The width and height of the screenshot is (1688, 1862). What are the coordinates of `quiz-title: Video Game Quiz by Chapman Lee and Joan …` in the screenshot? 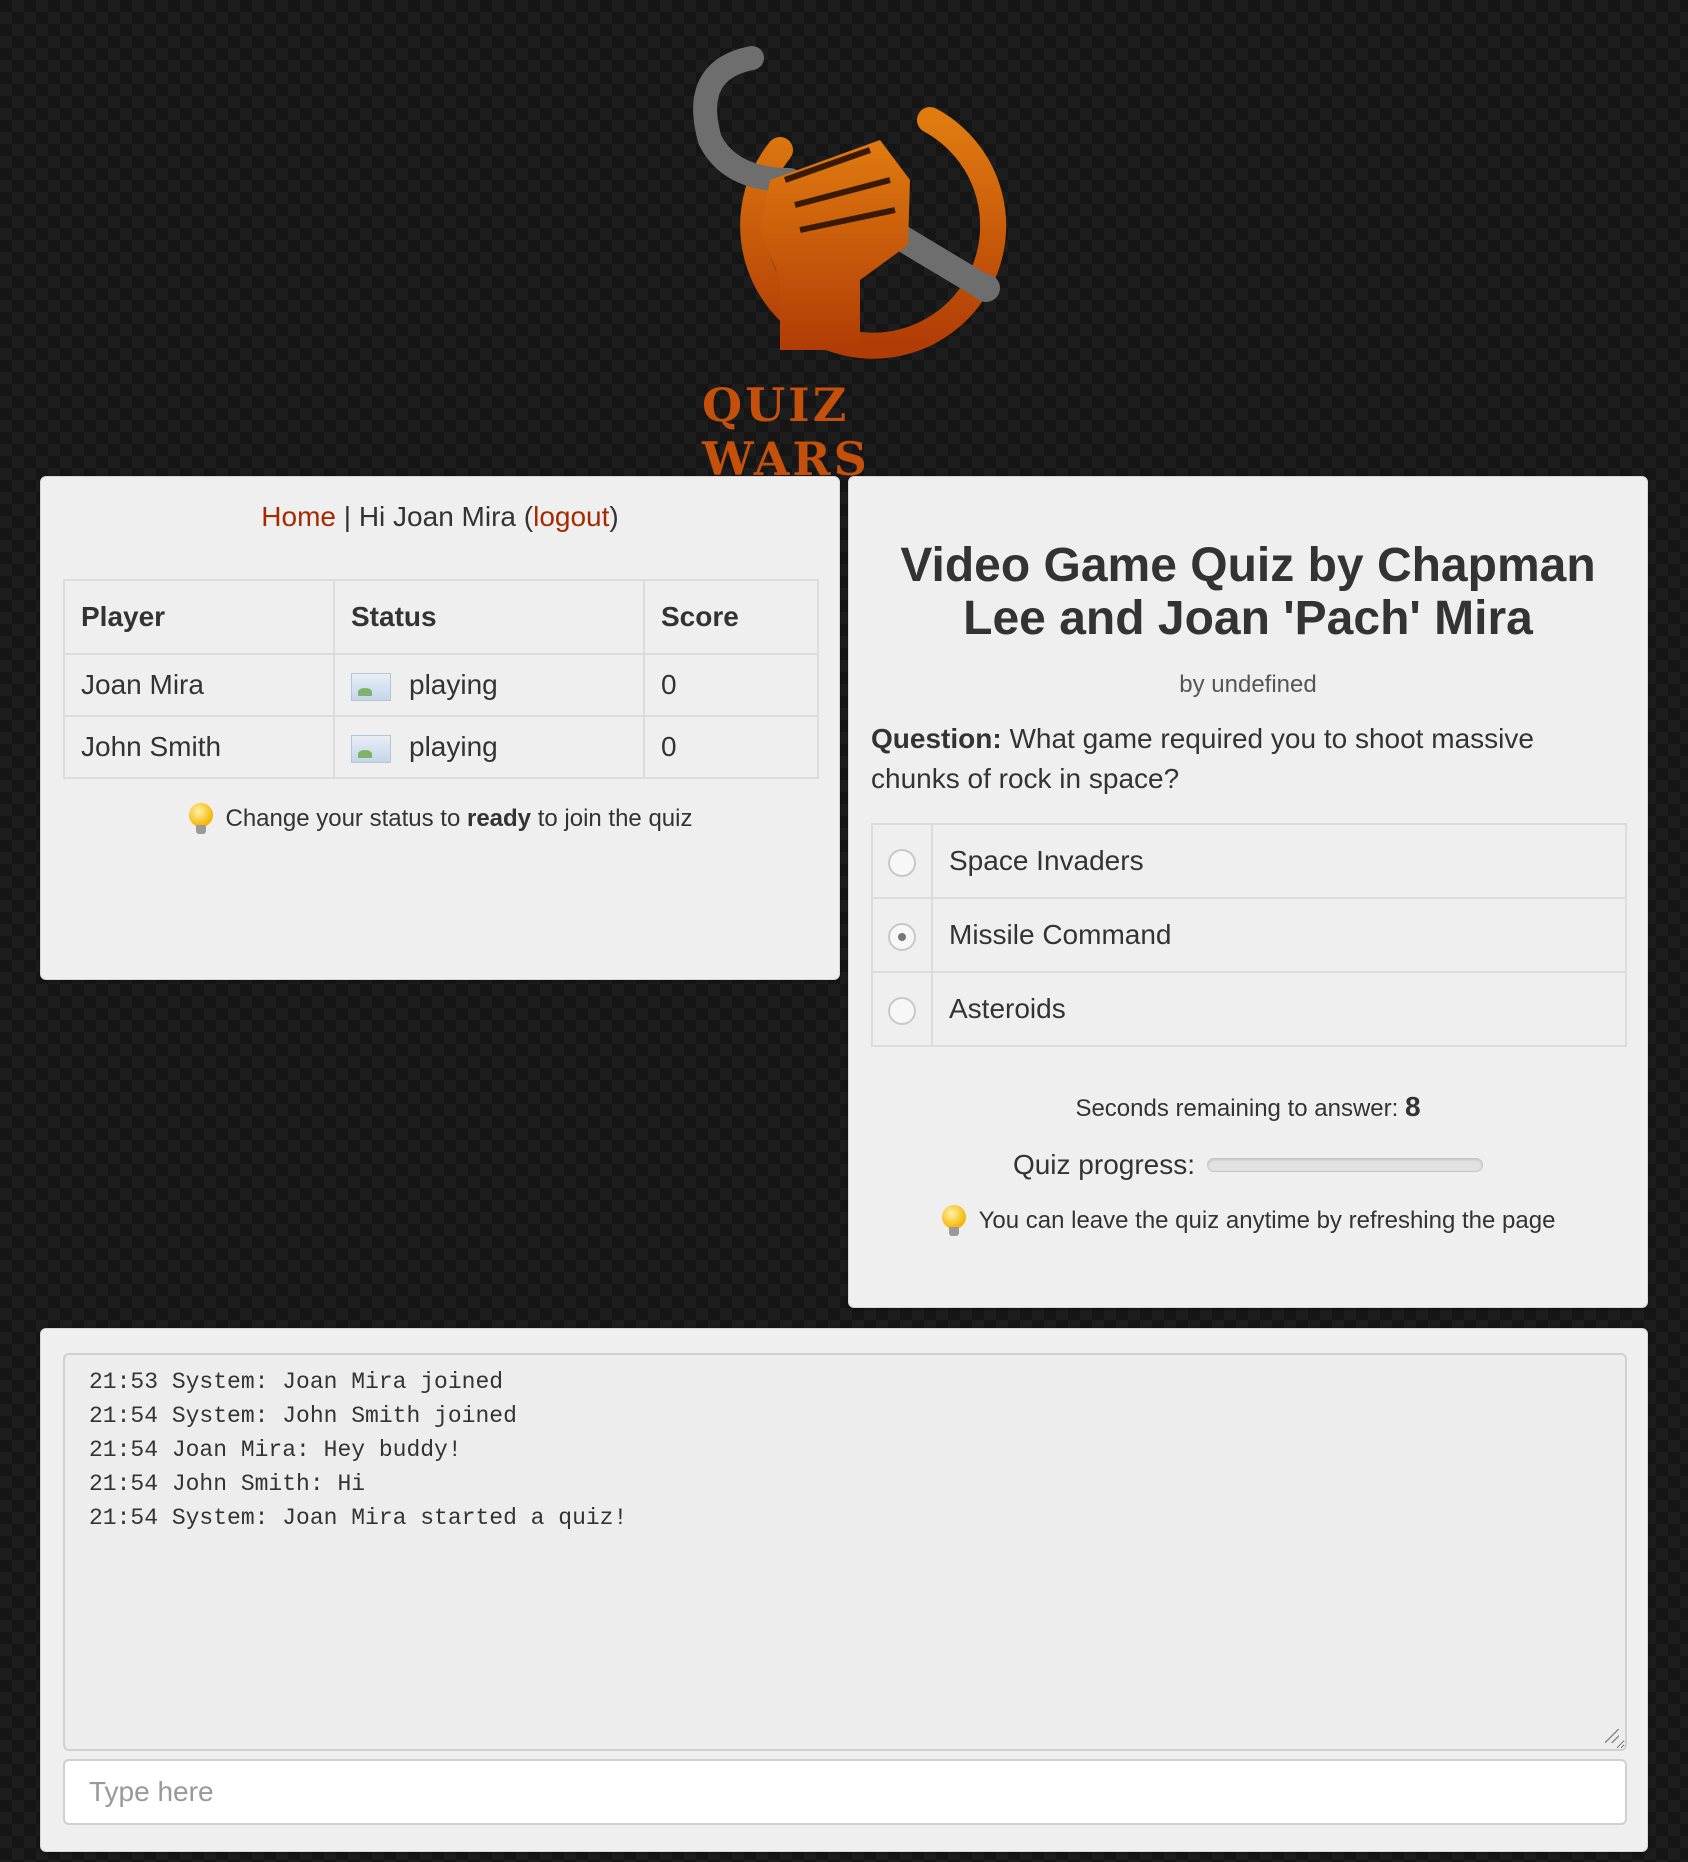 It's located at (1248, 592).